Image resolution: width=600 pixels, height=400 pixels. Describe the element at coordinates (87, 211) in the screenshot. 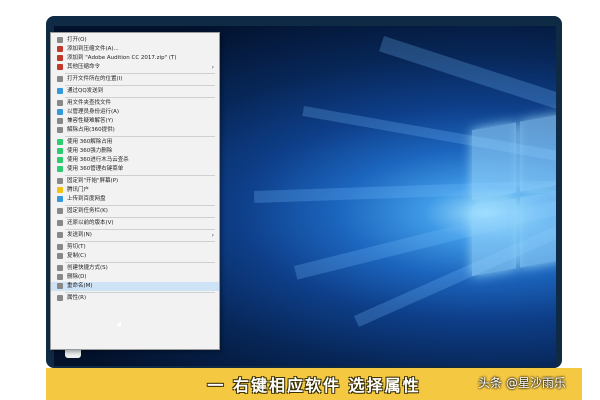

I see `menu-item-label: 固定到任务栏(K)` at that location.